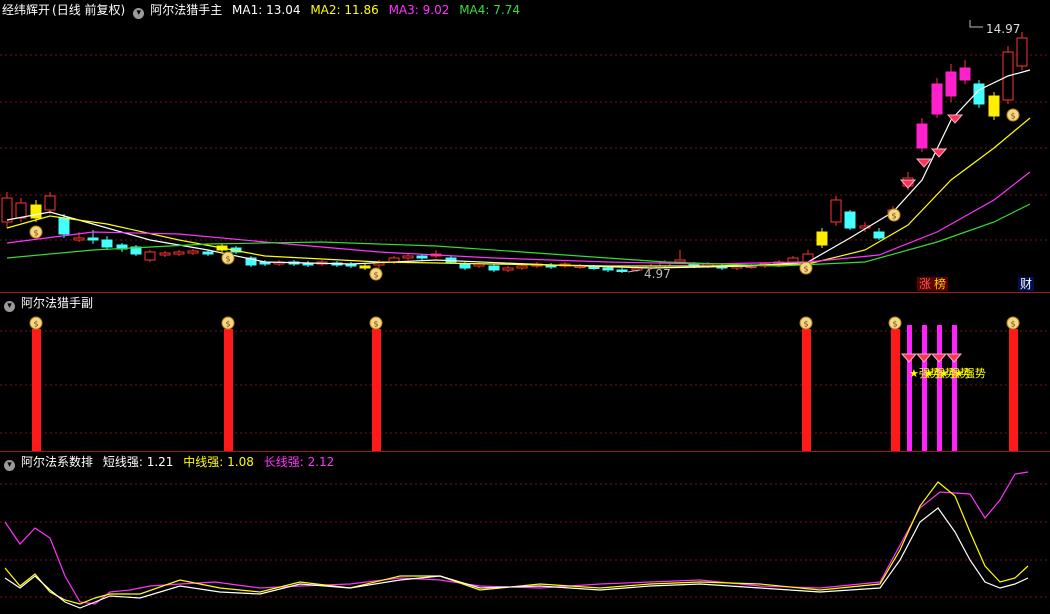  Describe the element at coordinates (657, 274) in the screenshot. I see `low-price-label: 4.97` at that location.